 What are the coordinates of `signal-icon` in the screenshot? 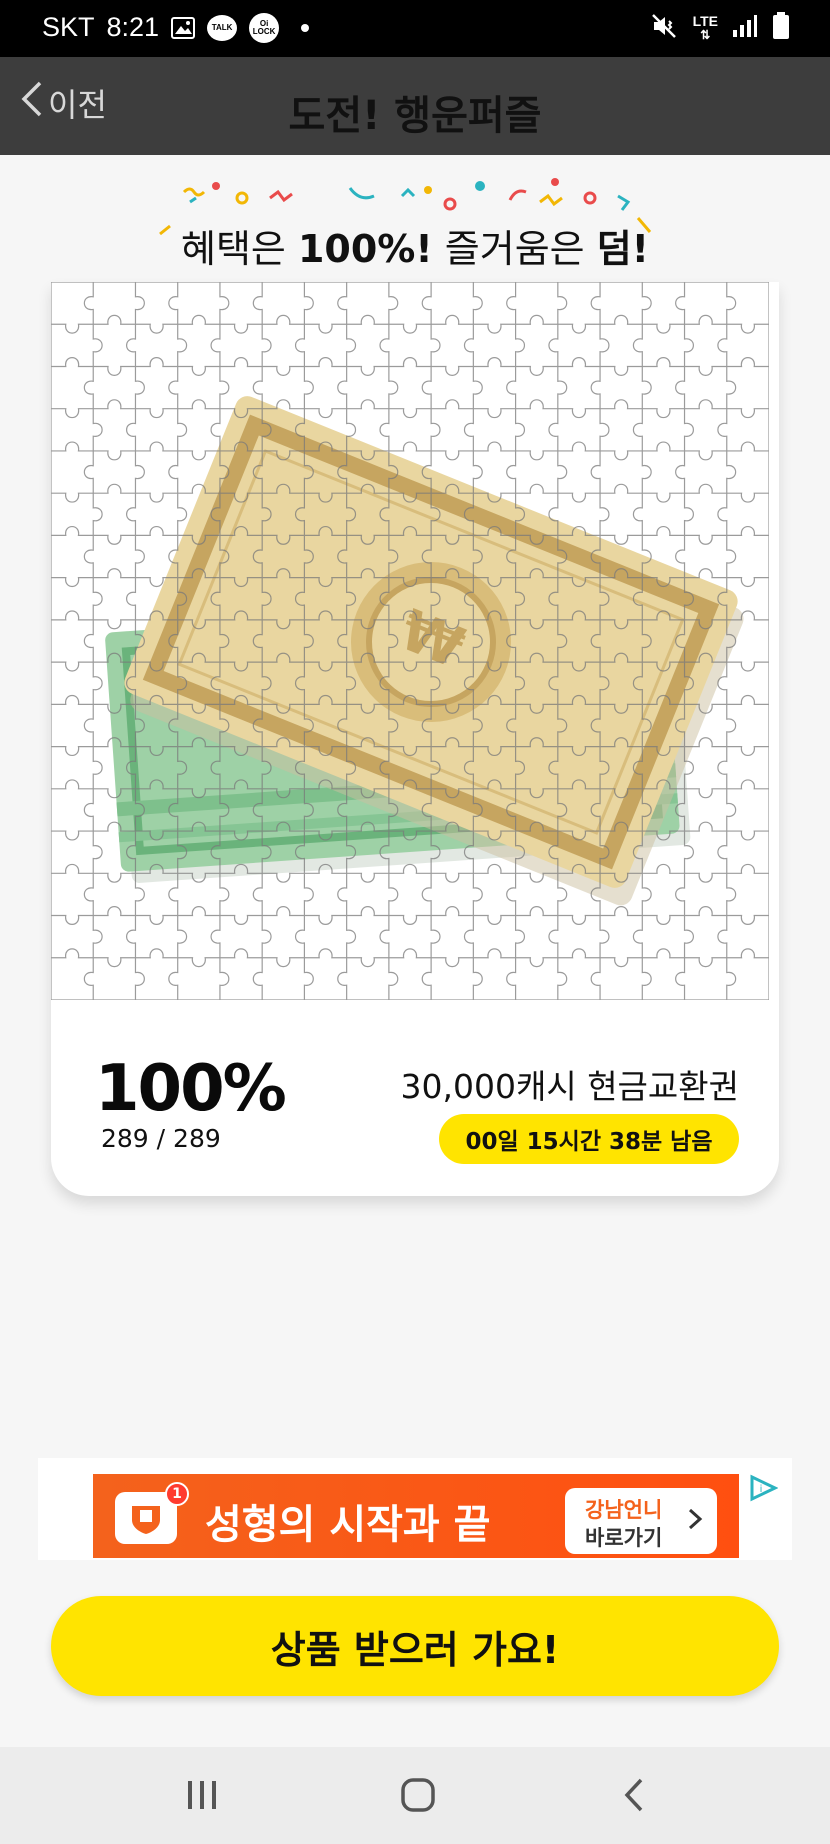 It's located at (745, 28).